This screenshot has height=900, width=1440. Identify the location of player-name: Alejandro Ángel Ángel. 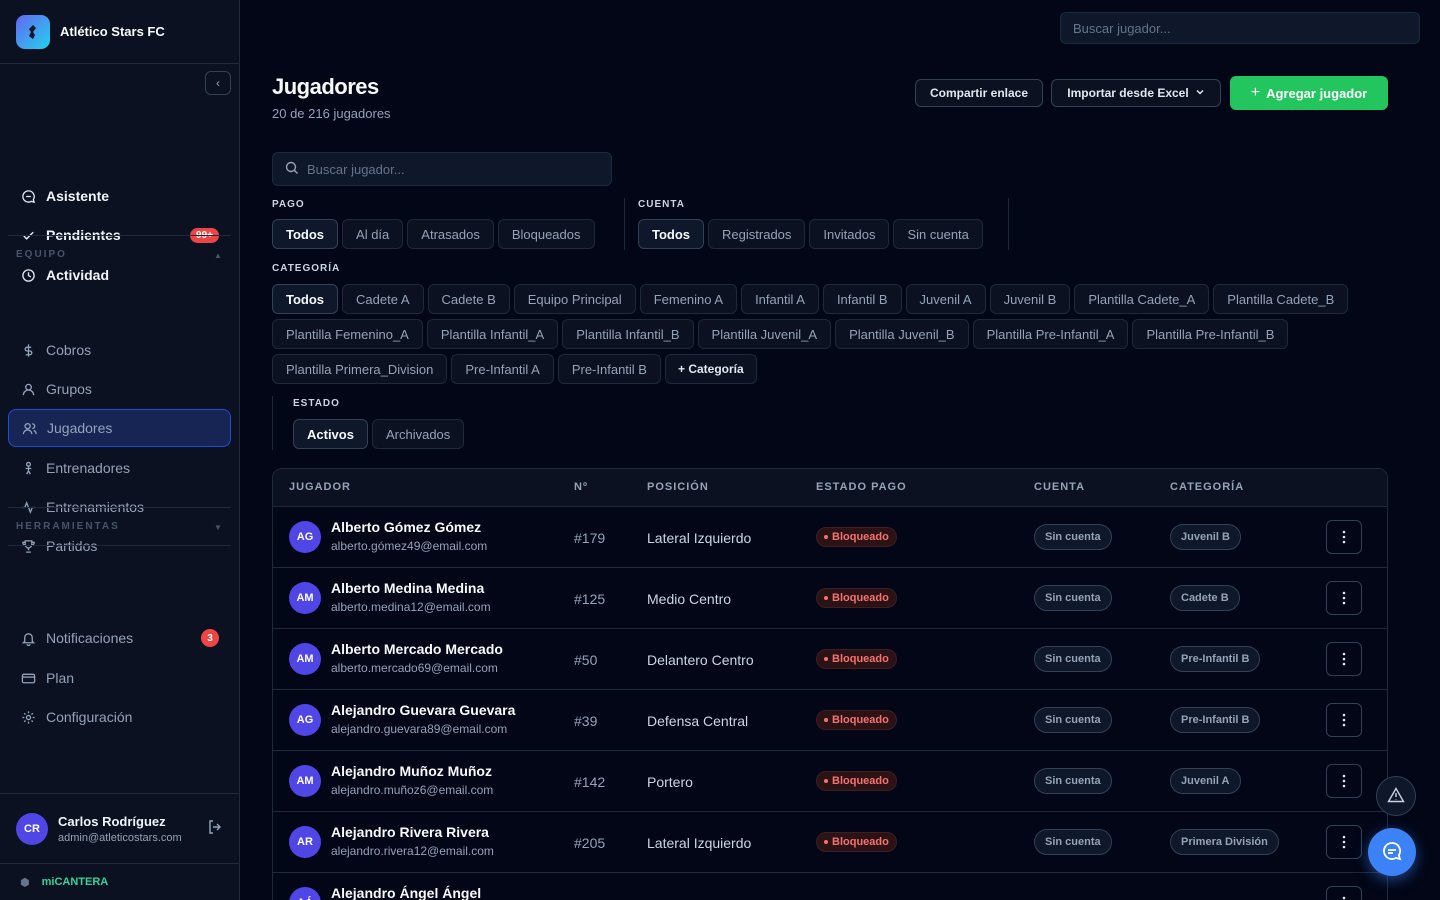
(406, 892).